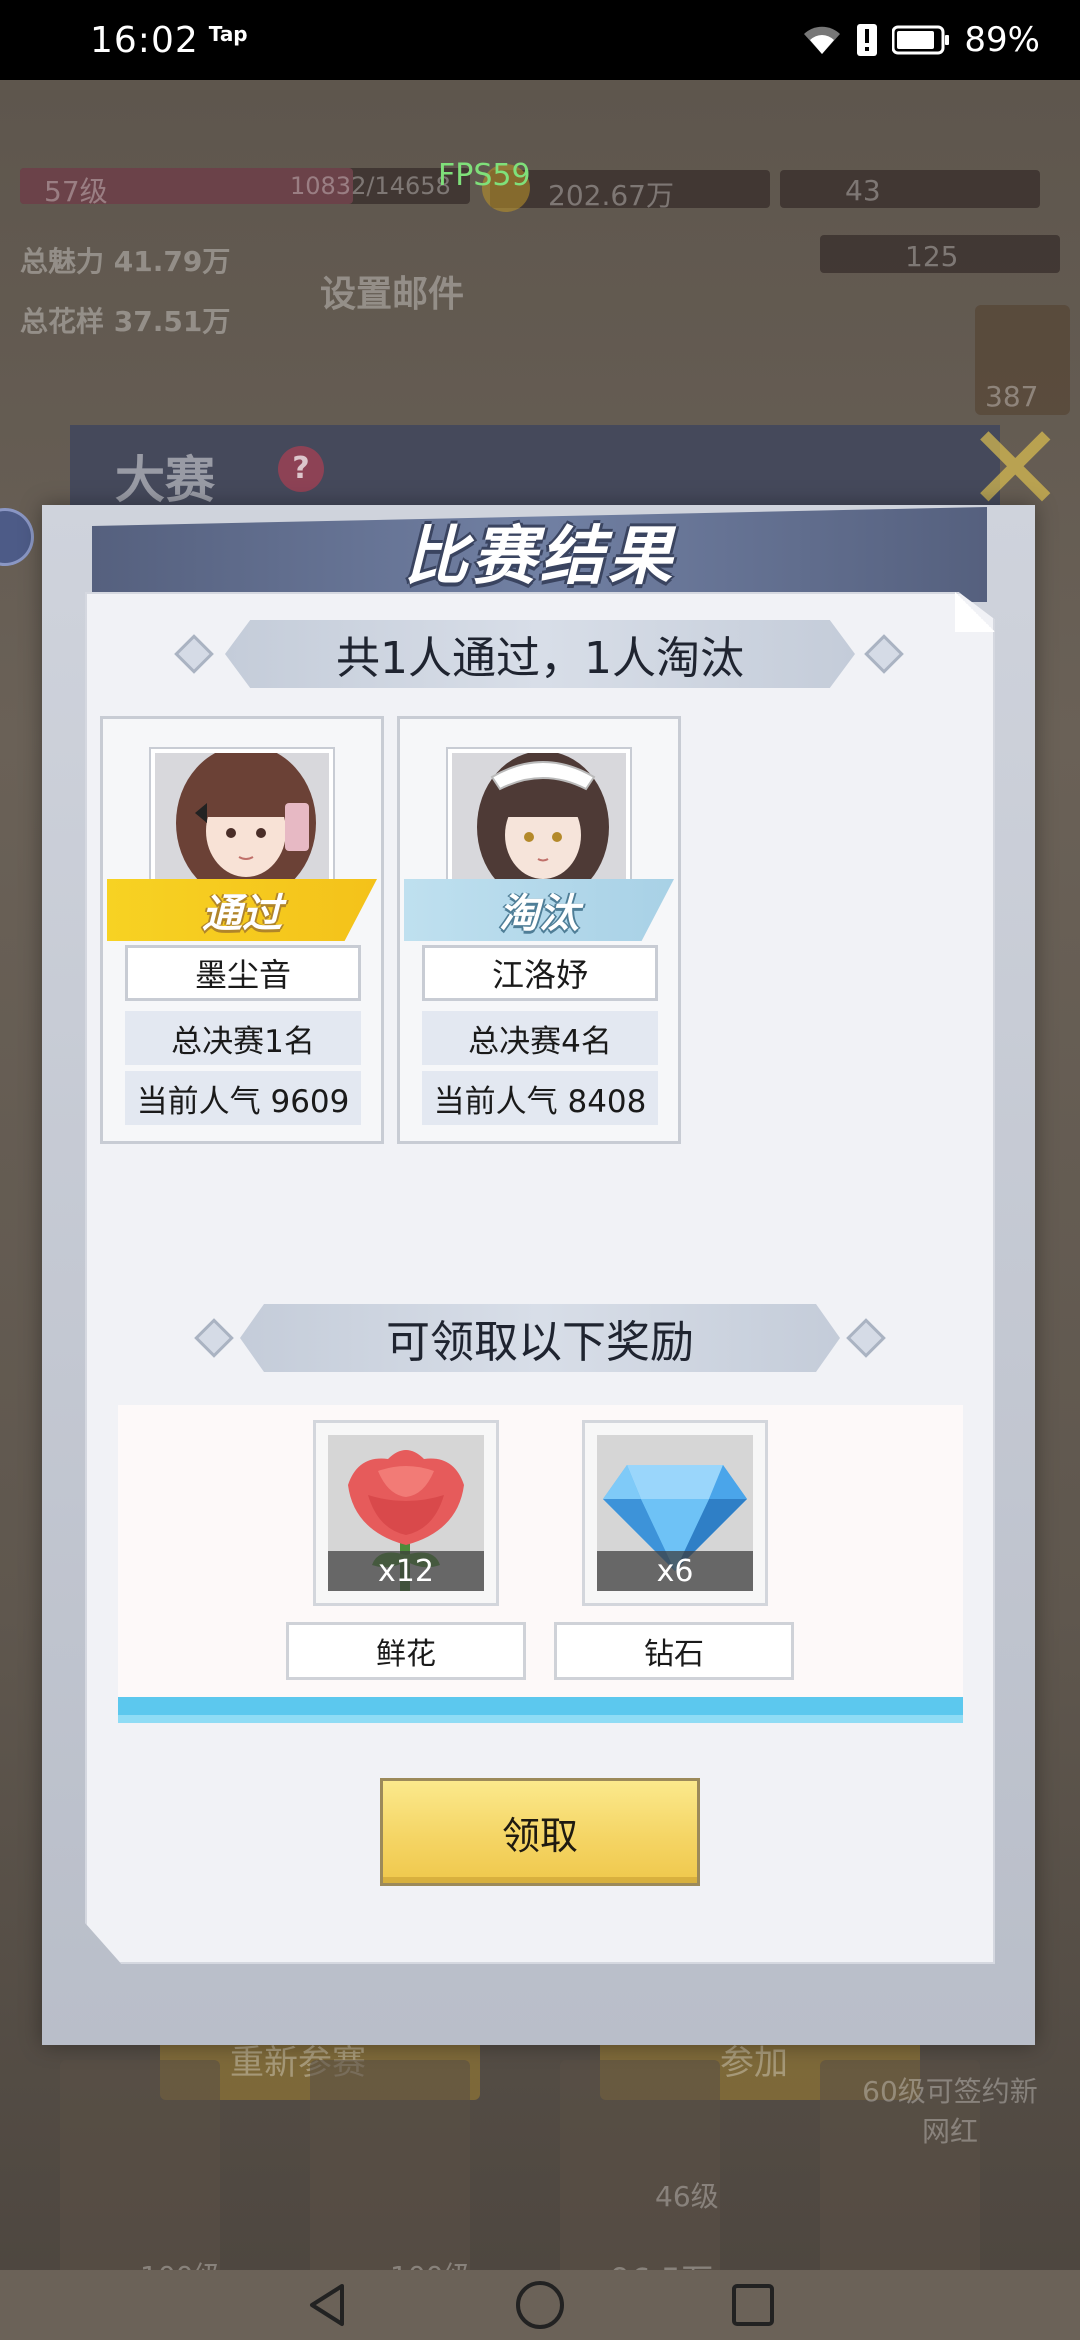 The width and height of the screenshot is (1080, 2340). What do you see at coordinates (675, 1571) in the screenshot?
I see `reward-quantity: x6` at bounding box center [675, 1571].